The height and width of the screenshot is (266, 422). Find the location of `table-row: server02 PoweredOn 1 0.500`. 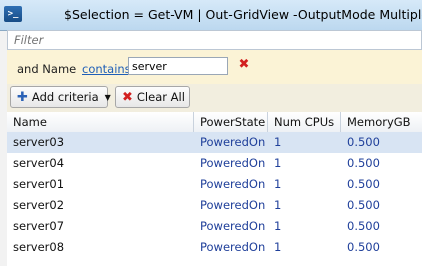

table-row: server02 PoweredOn 1 0.500 is located at coordinates (214, 205).